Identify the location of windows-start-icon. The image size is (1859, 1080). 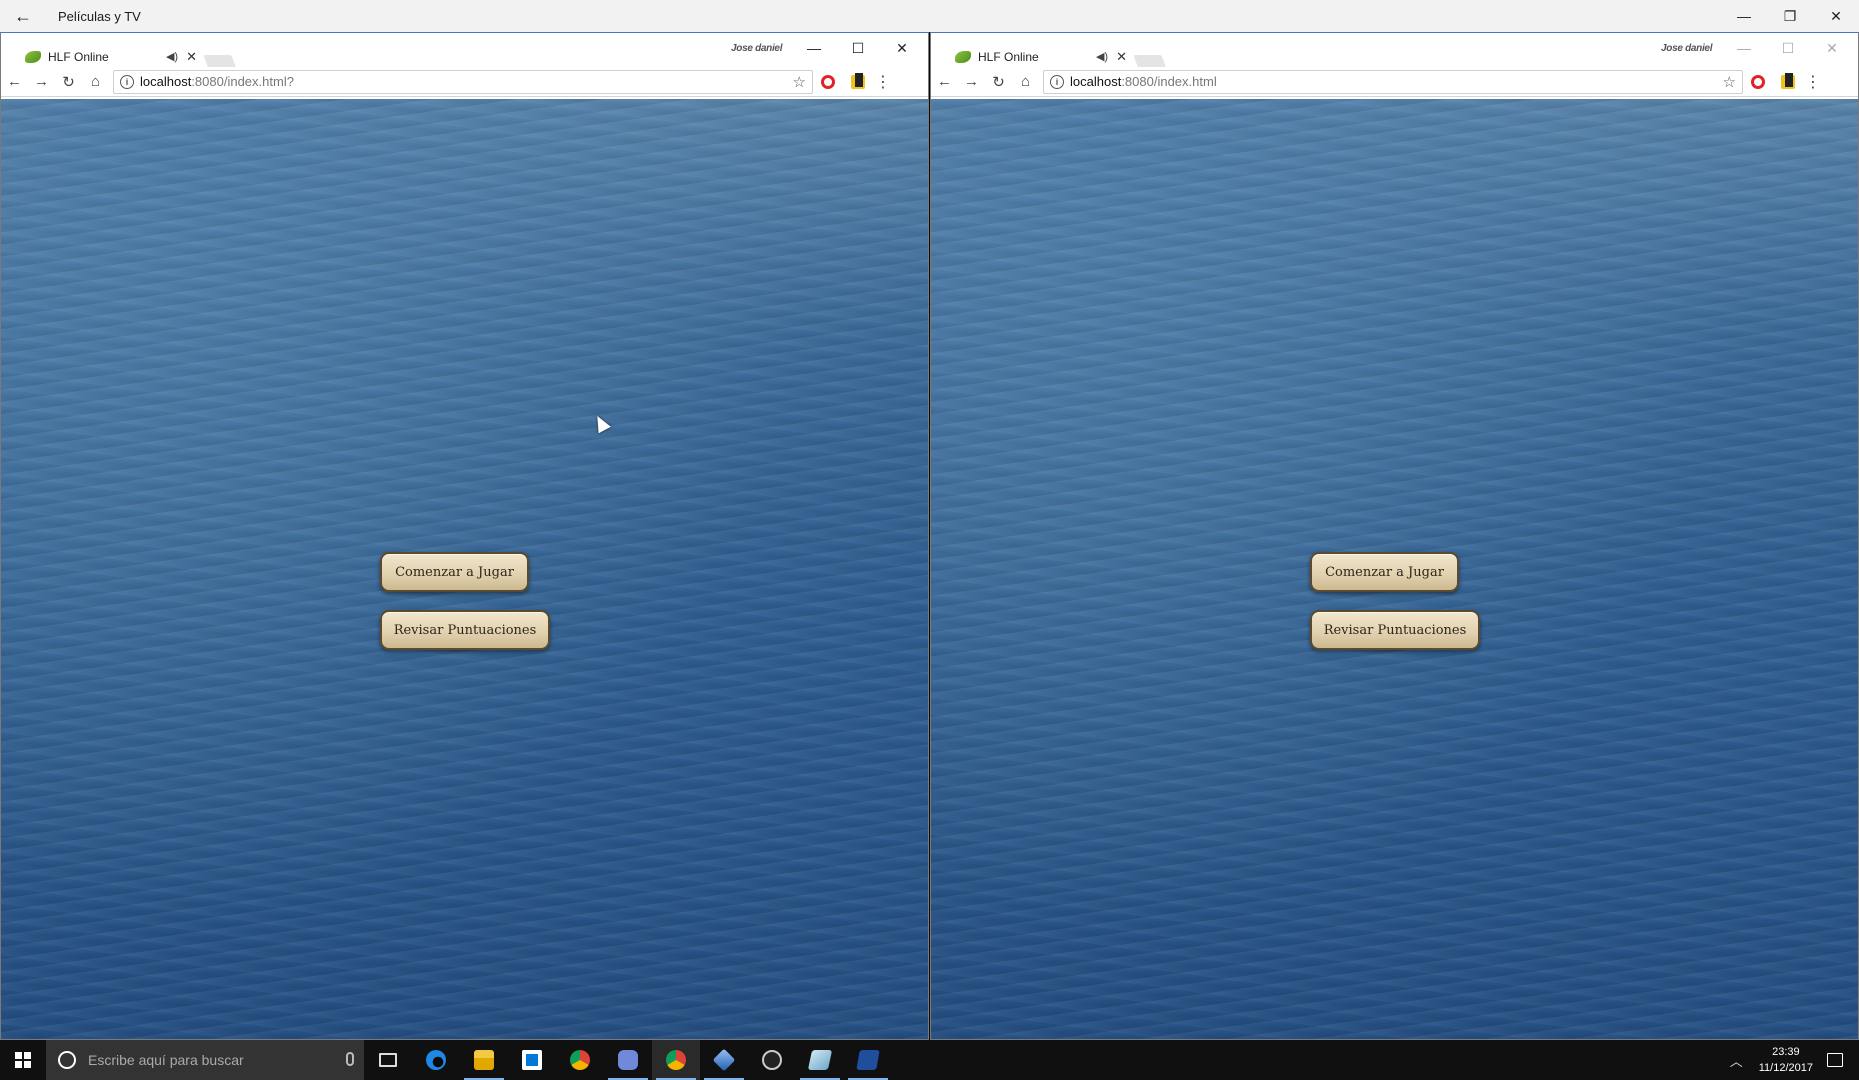
(23, 1060).